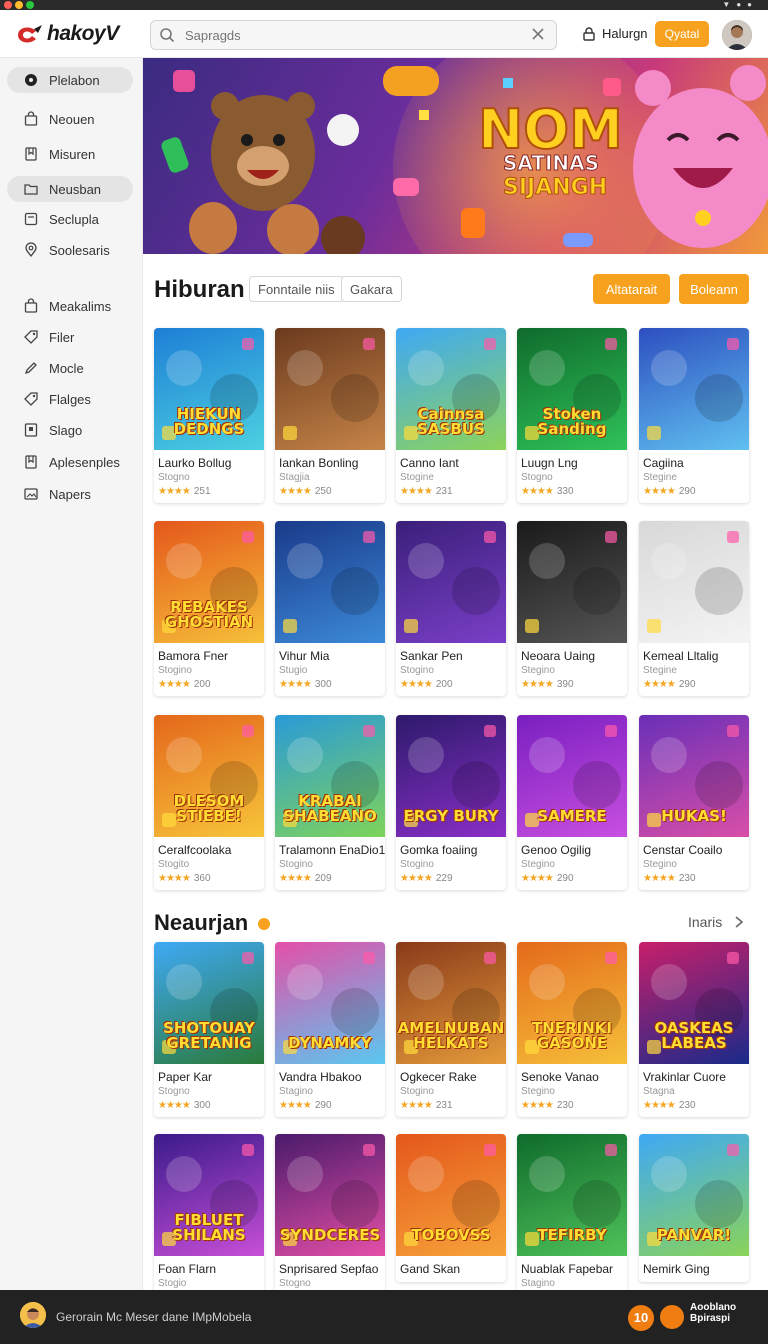 This screenshot has height=1344, width=768. I want to click on sidebar-item-3: Neusban, so click(70, 189).